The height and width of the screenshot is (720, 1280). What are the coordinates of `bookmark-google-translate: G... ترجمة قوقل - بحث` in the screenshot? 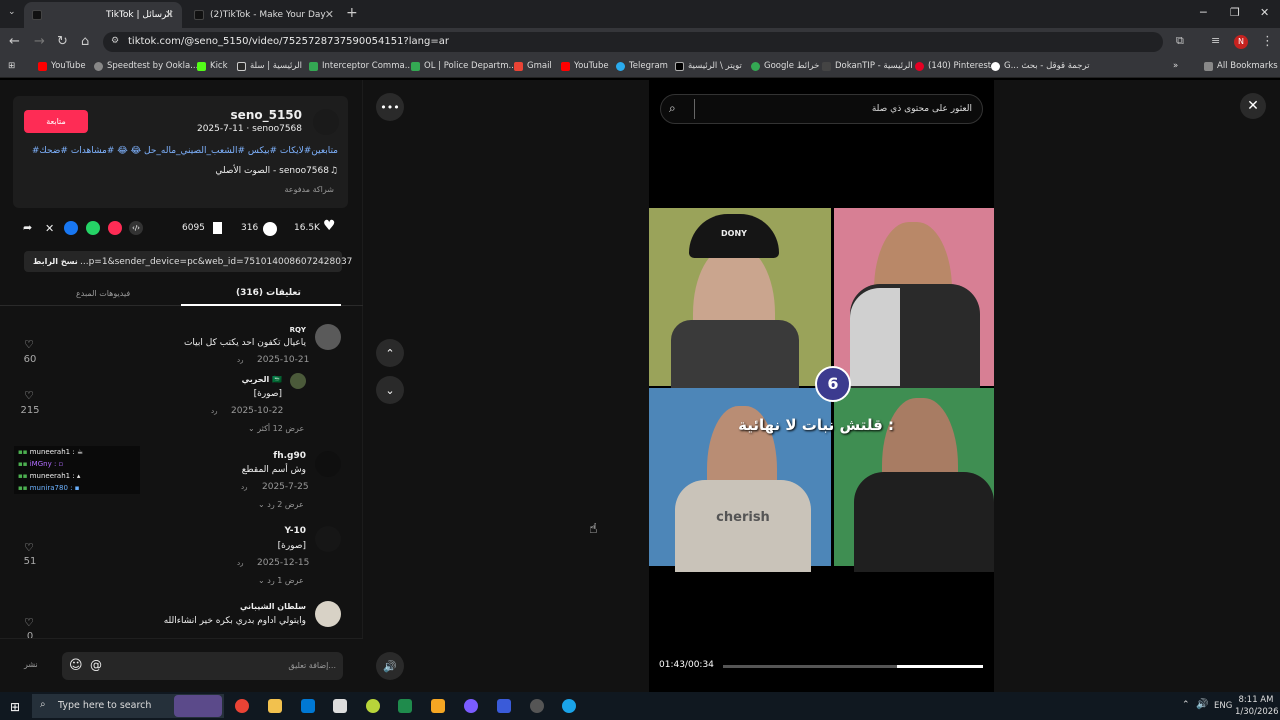 It's located at (1040, 66).